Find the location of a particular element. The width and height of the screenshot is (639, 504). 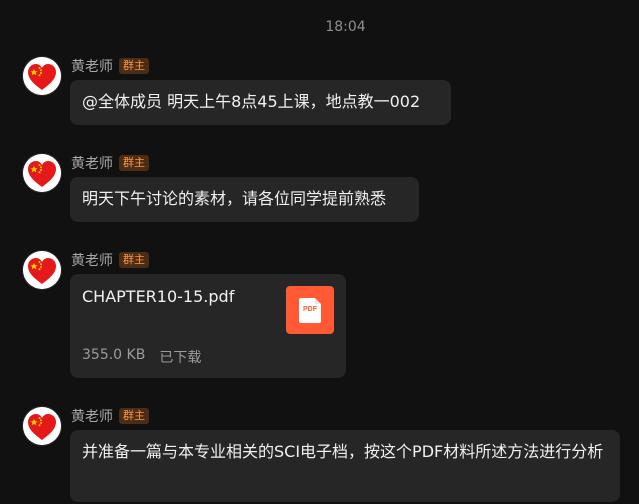

message-timestamp: 18:04 is located at coordinates (345, 27).